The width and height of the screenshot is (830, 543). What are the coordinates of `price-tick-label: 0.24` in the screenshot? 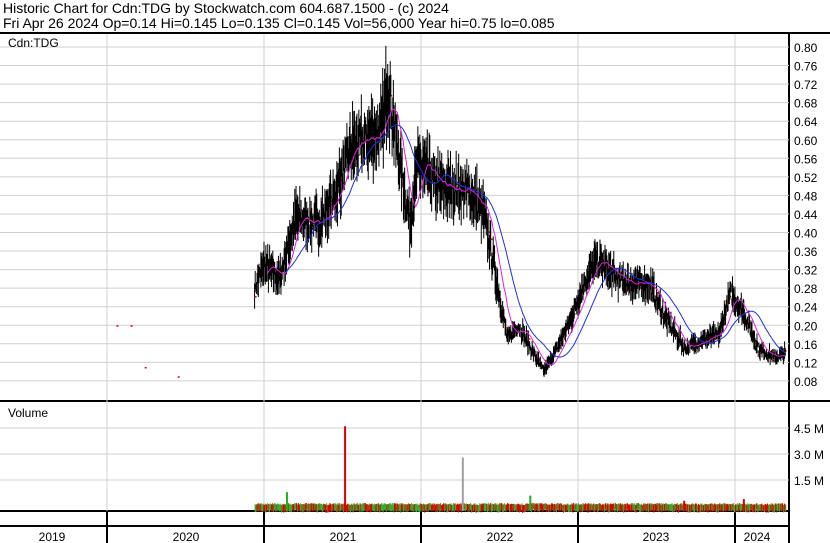 It's located at (806, 308).